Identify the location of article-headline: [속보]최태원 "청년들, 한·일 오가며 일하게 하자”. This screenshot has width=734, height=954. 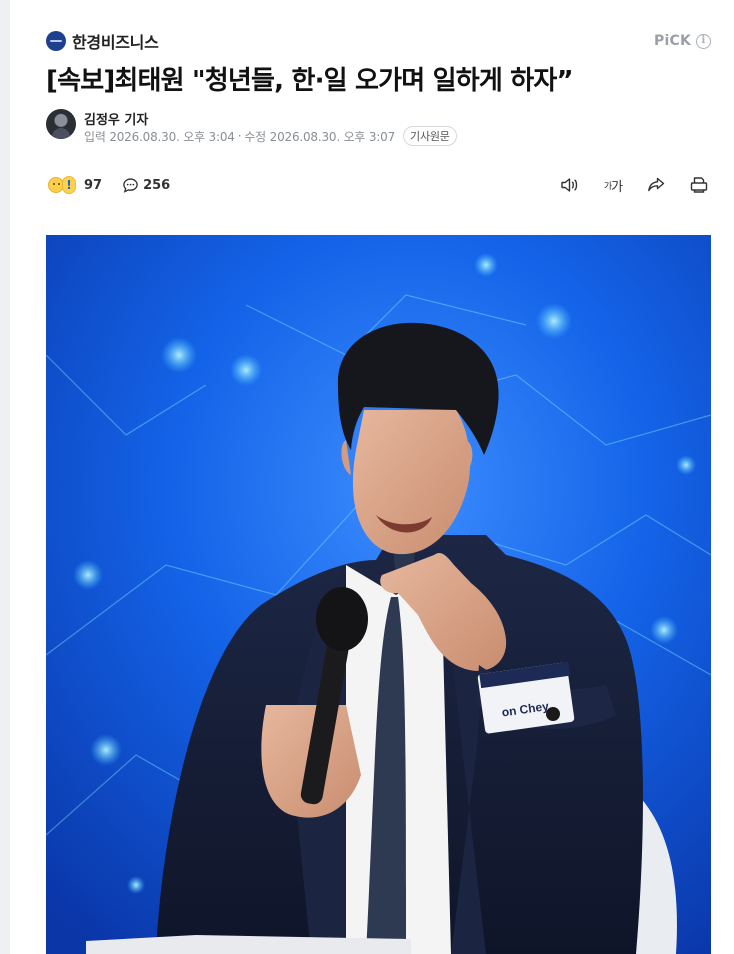
(310, 81).